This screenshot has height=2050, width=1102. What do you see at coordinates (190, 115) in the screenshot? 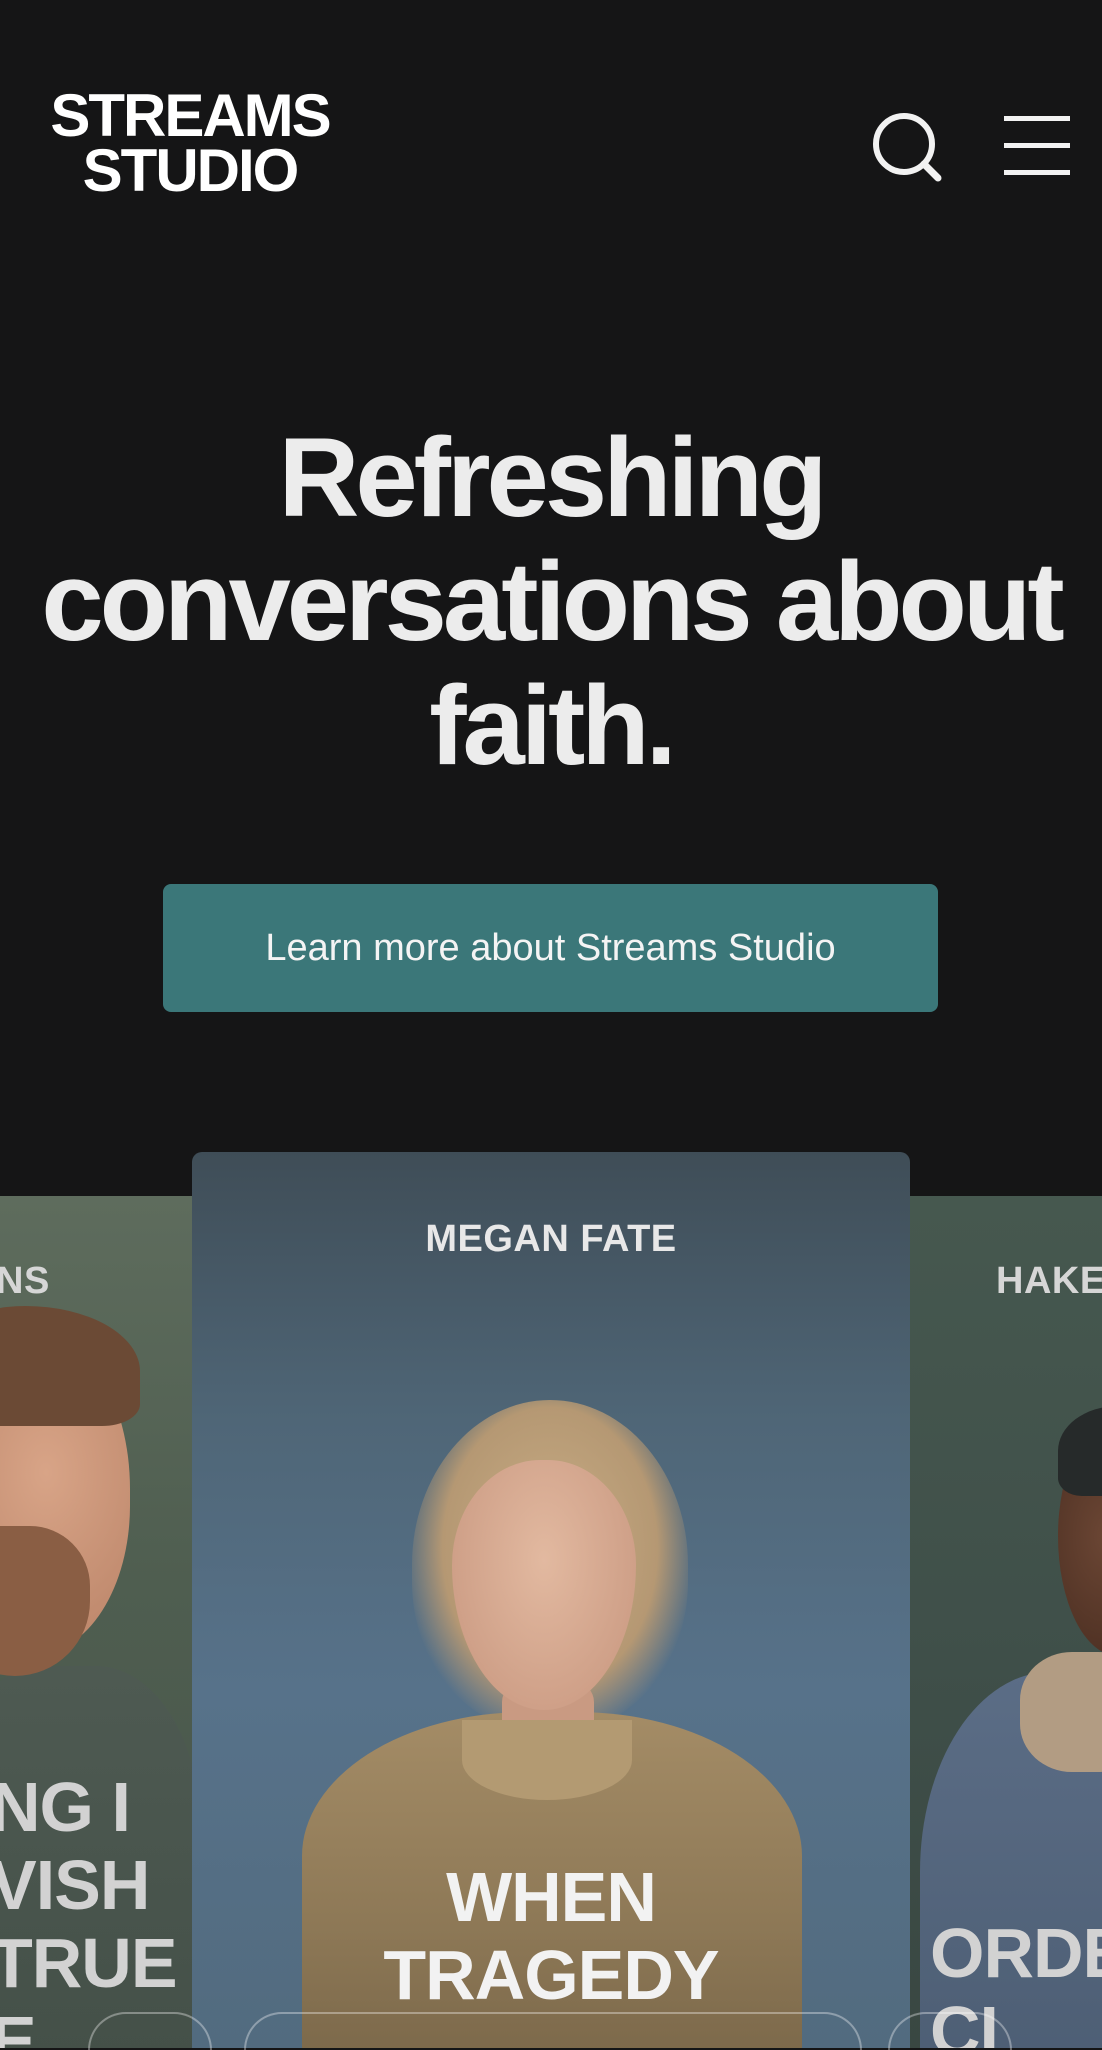
I see `logo-line-1: STREAMS` at bounding box center [190, 115].